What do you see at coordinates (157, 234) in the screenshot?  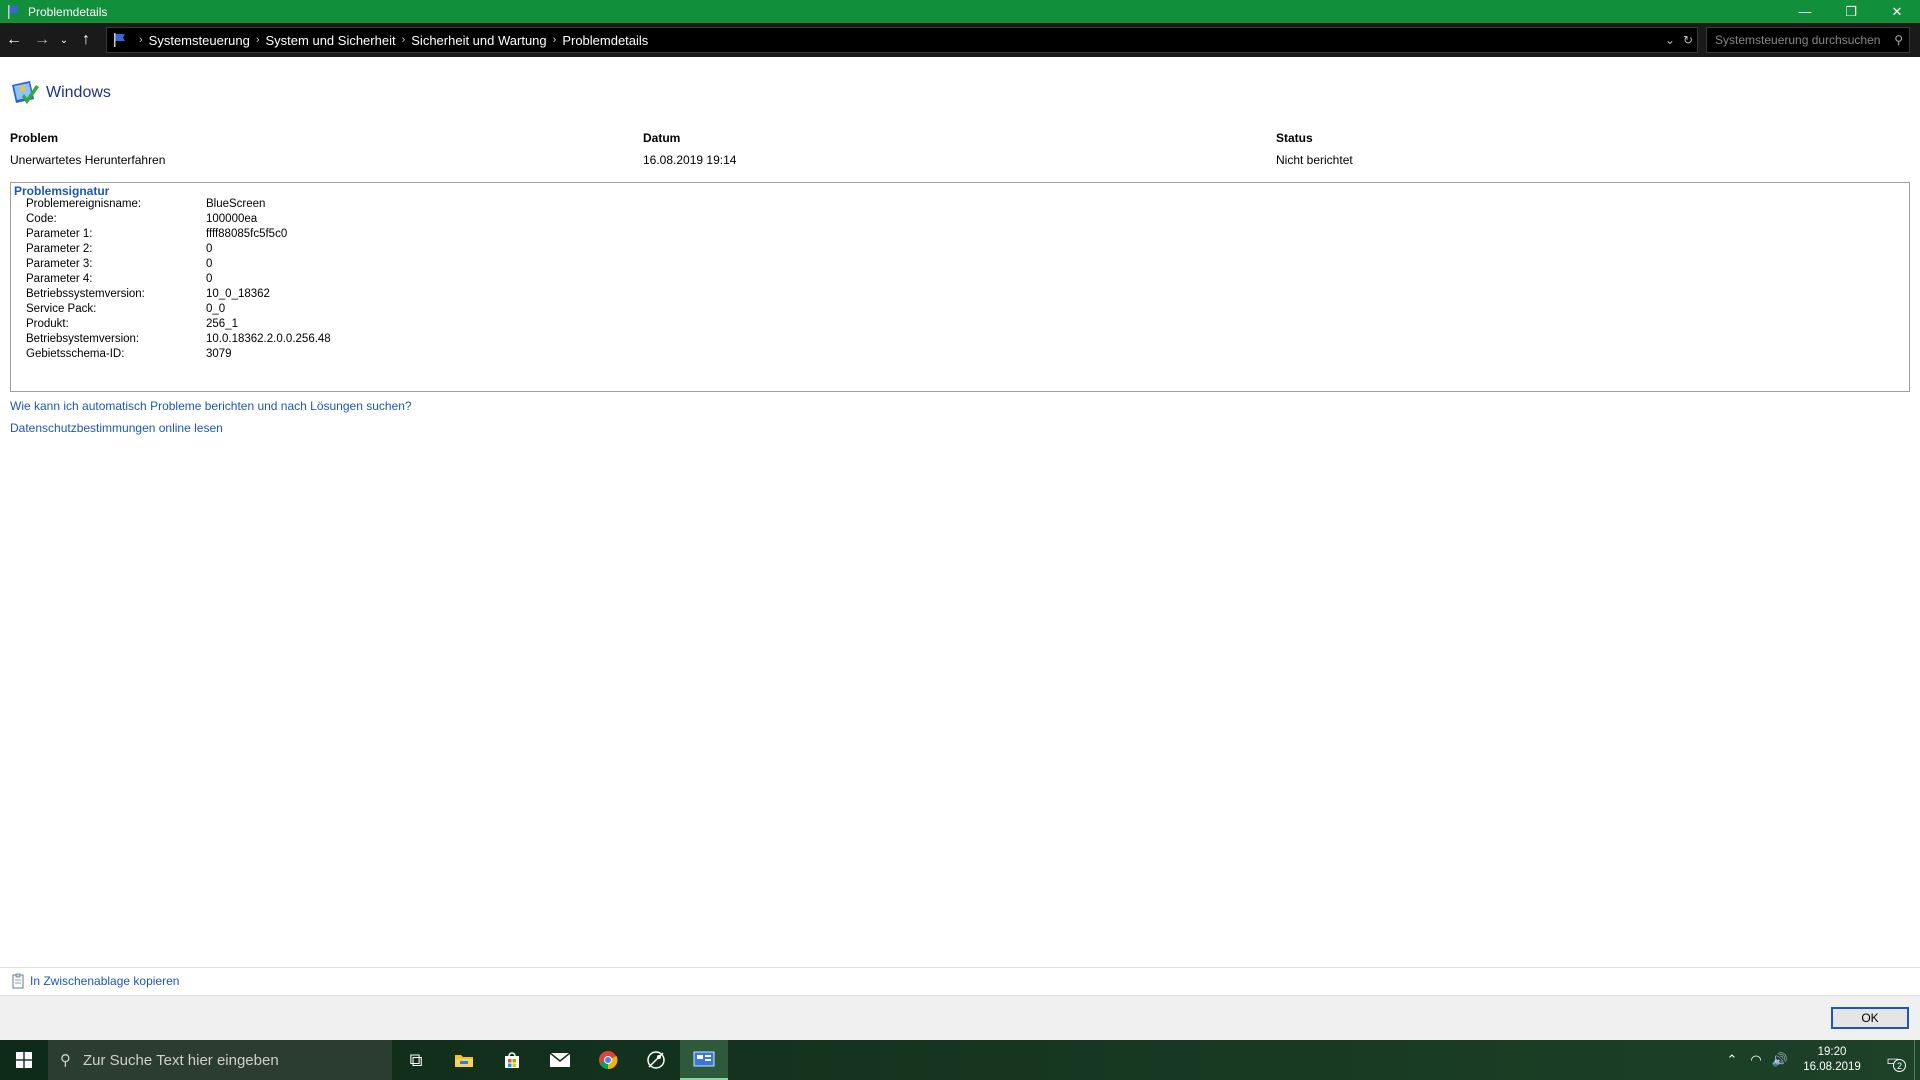 I see `signature-row: Parameter 1: ffff88085fc5f5c0` at bounding box center [157, 234].